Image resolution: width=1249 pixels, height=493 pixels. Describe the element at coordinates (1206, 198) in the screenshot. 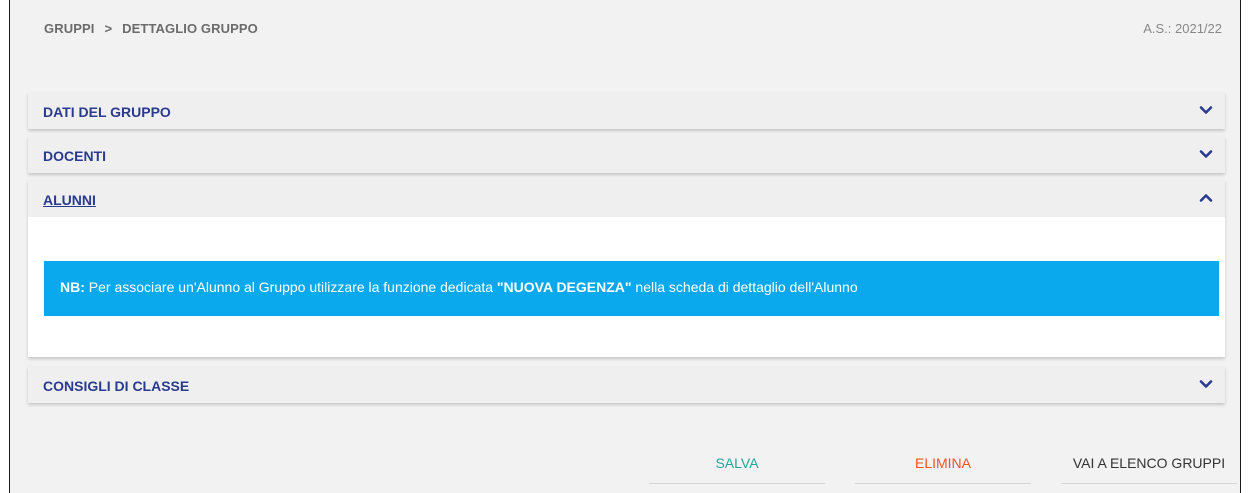

I see `chevron-up-icon` at that location.